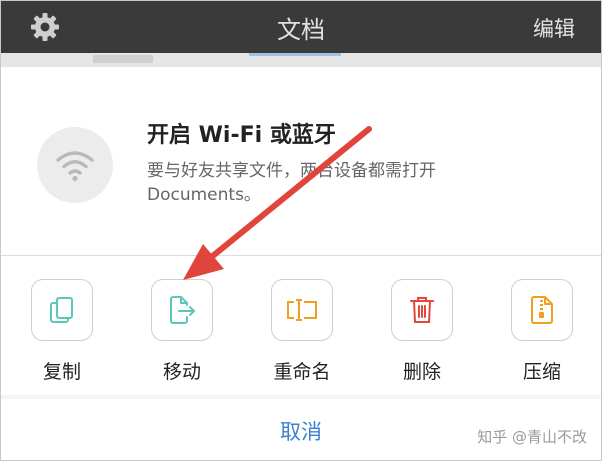  I want to click on move-icon, so click(182, 310).